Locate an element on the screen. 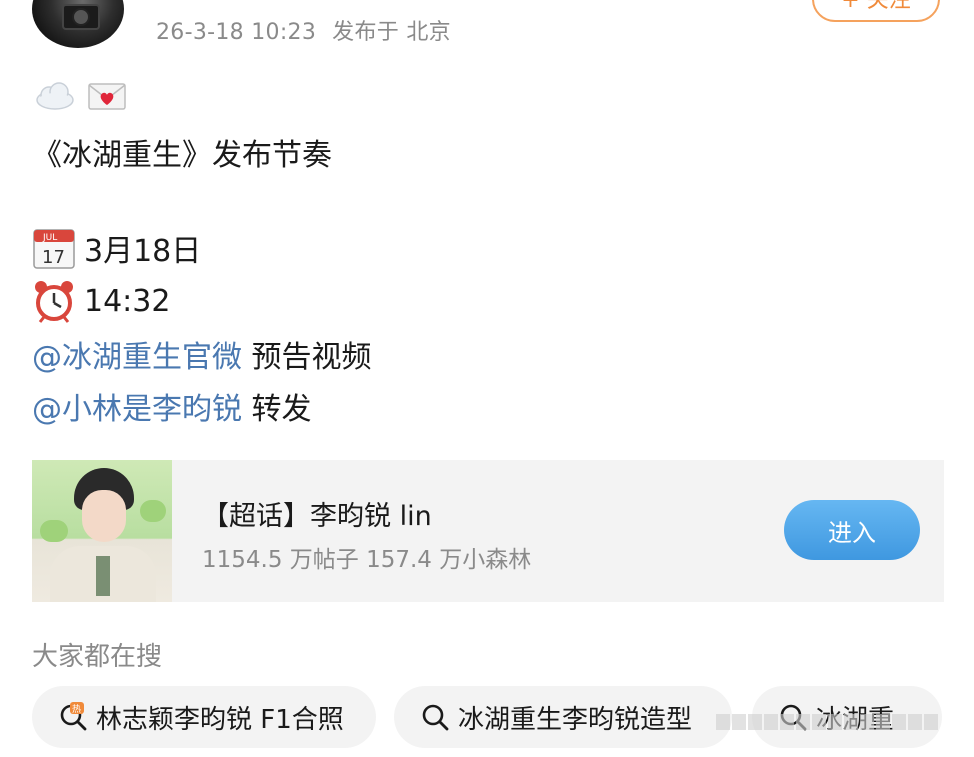 This screenshot has height=757, width=974. follow-button: + 关注 is located at coordinates (876, 11).